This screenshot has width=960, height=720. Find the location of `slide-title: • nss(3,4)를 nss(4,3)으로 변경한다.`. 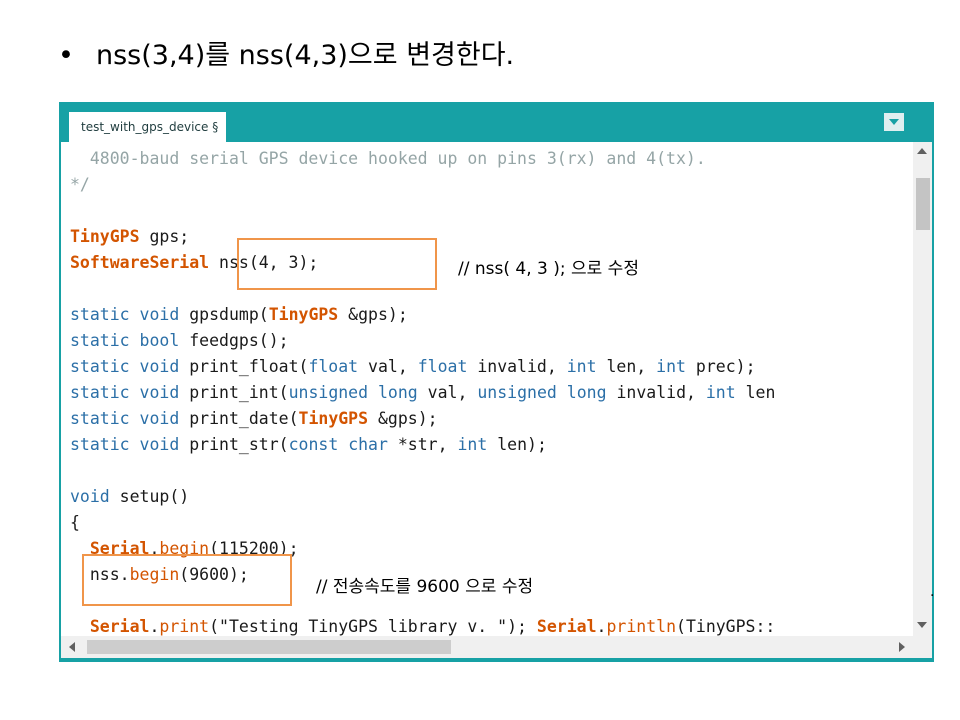

slide-title: • nss(3,4)를 nss(4,3)으로 변경한다. is located at coordinates (286, 52).